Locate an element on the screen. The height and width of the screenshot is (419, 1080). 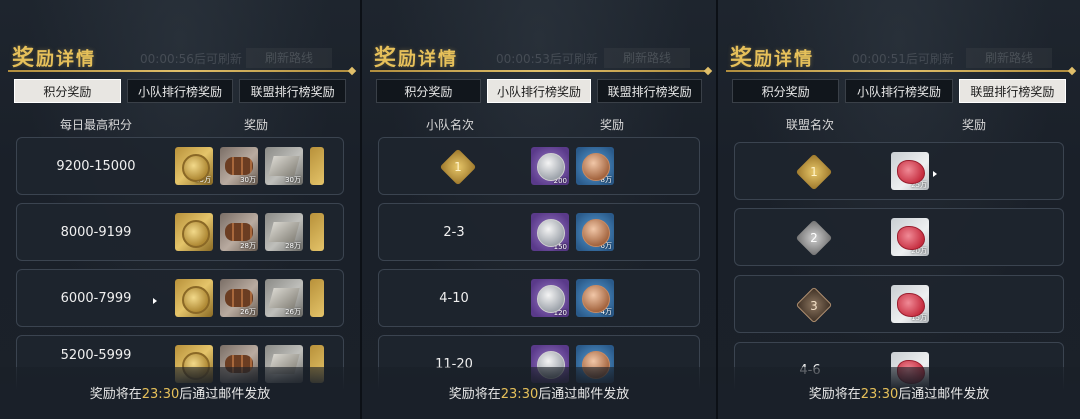
silver-coin-icon: 120 is located at coordinates (550, 298).